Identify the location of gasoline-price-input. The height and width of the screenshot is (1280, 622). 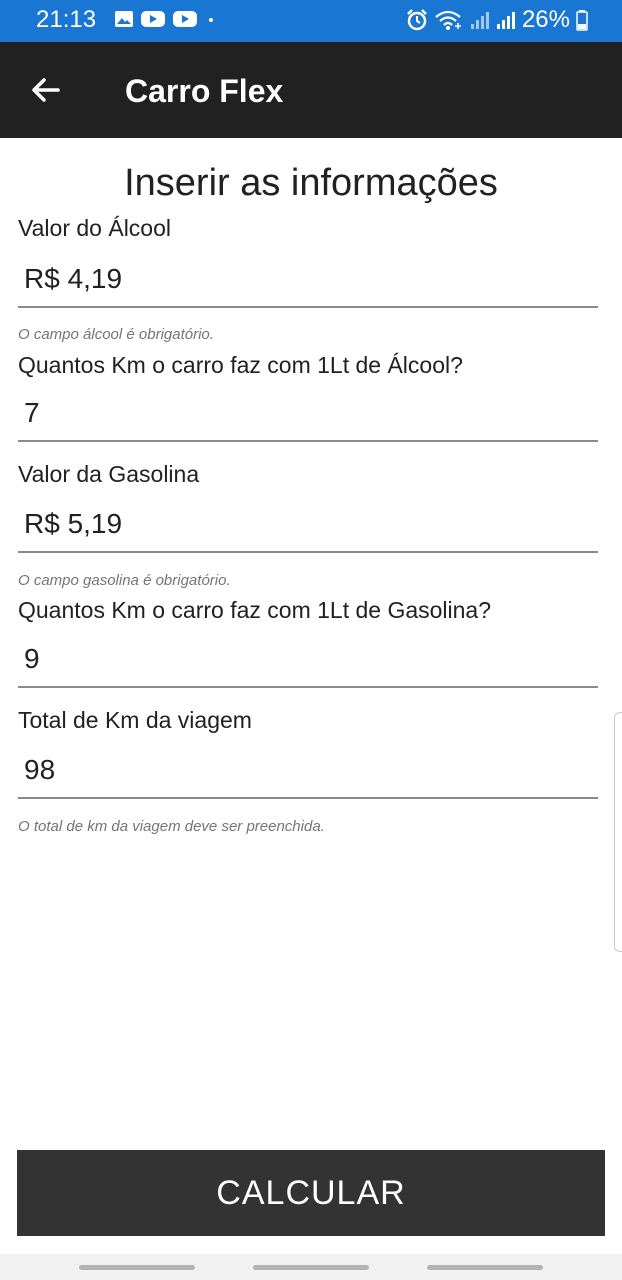
(308, 524).